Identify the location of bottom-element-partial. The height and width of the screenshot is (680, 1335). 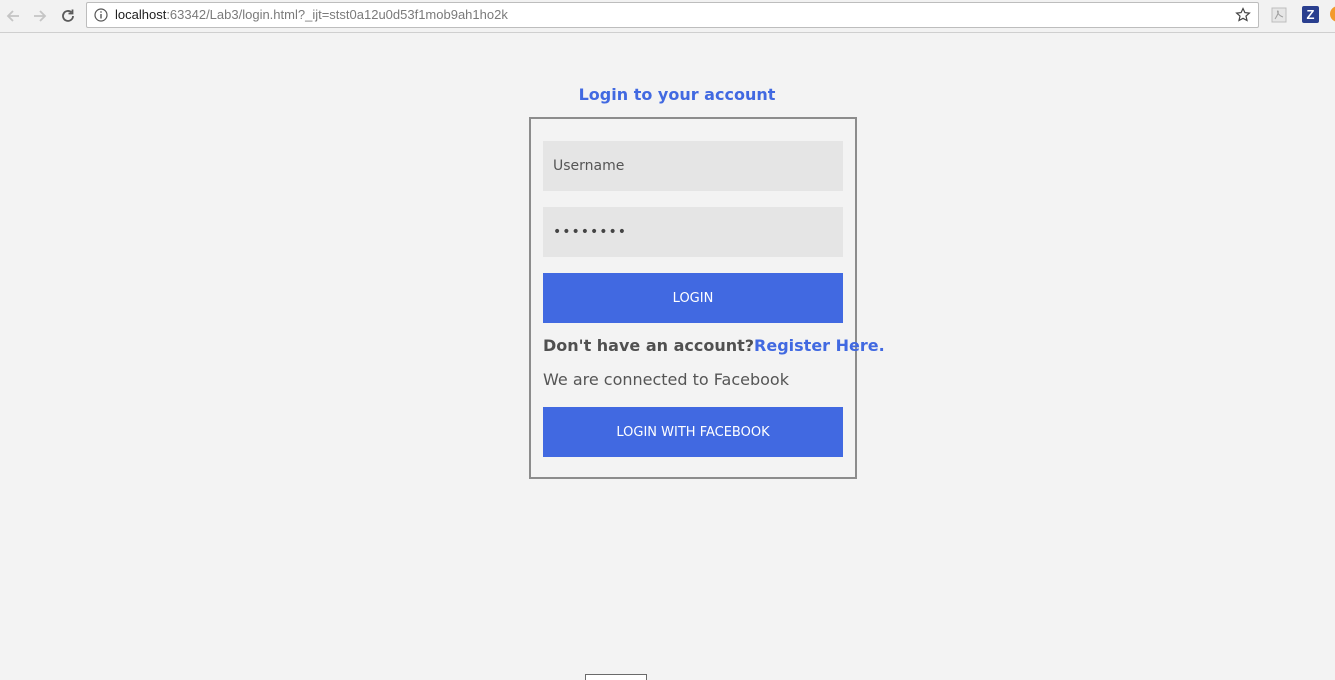
(616, 677).